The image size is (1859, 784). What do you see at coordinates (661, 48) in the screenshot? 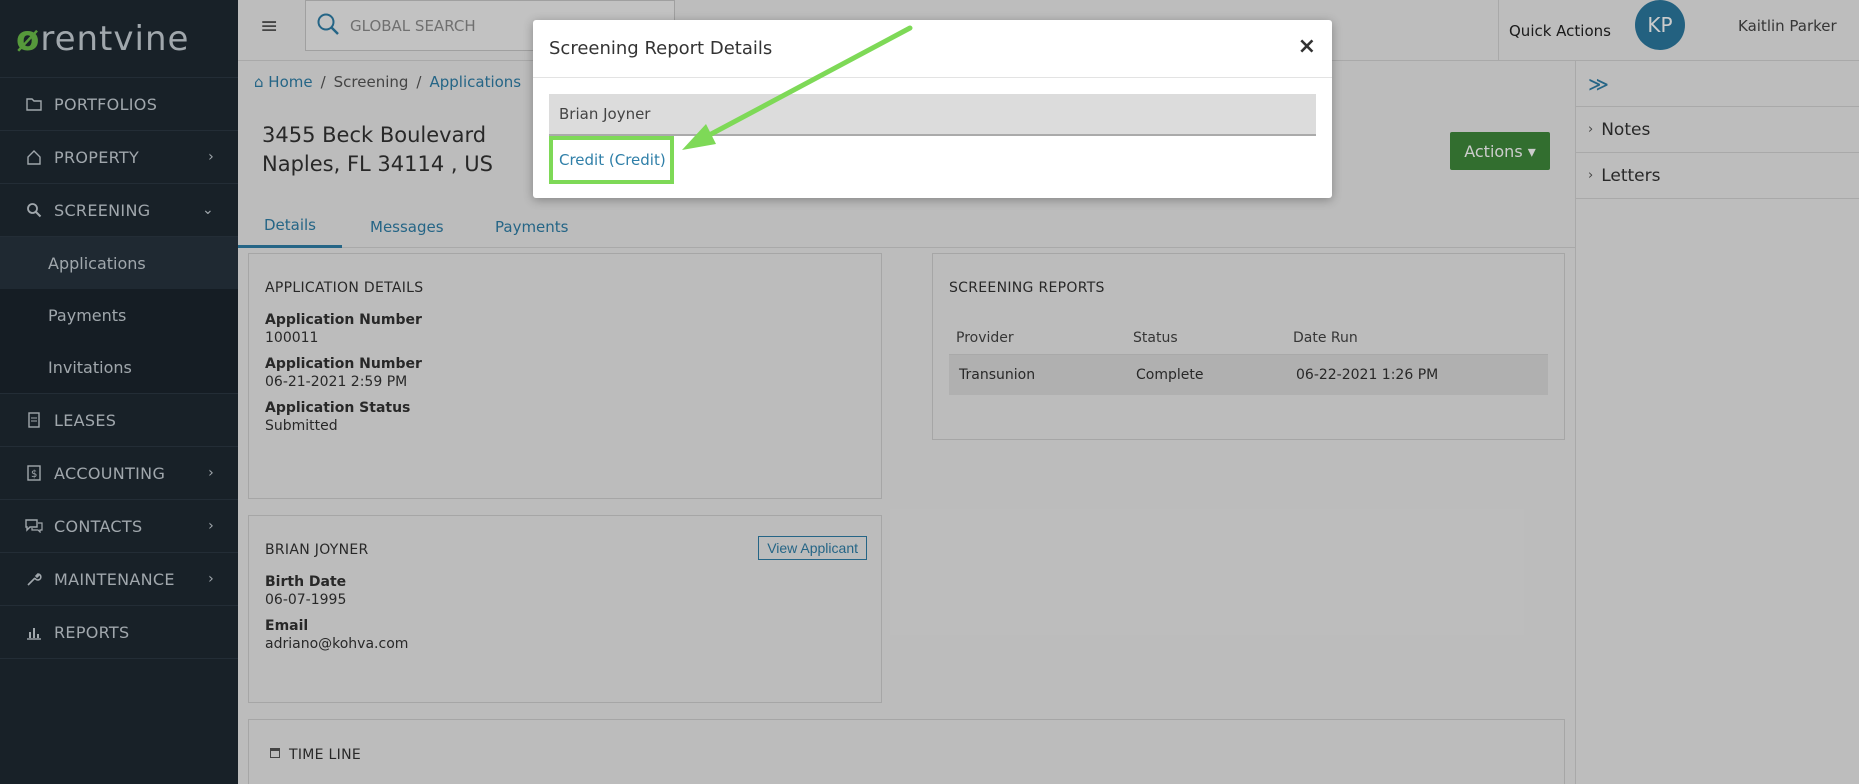
I see `modal-title: Screening Report Details` at bounding box center [661, 48].